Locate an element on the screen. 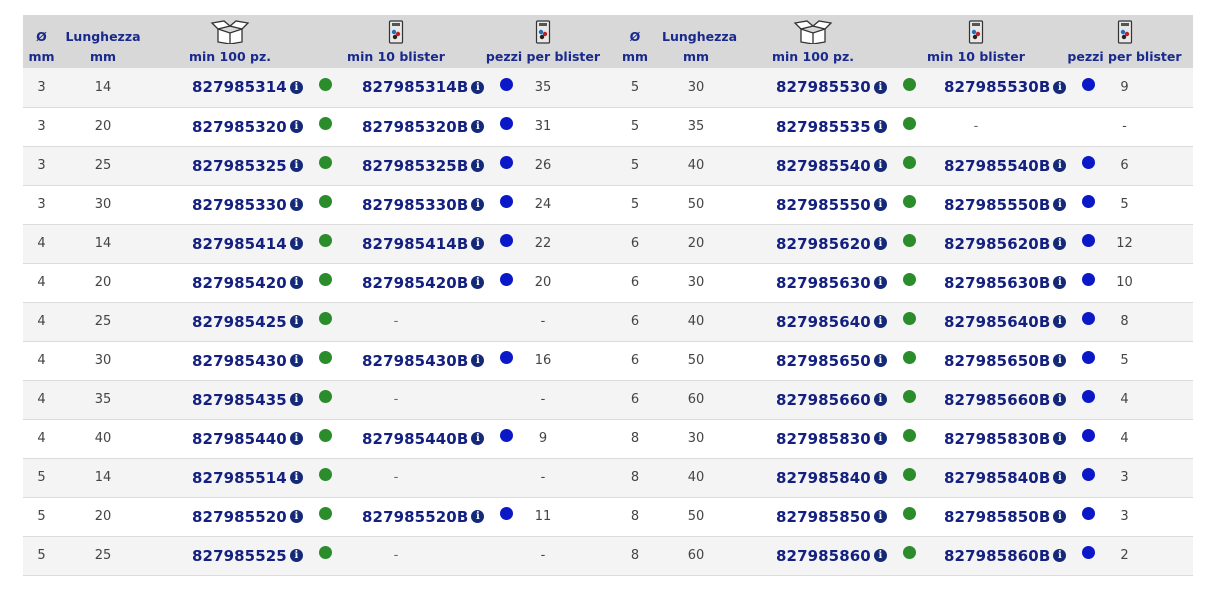 Image resolution: width=1212 pixels, height=589 pixels. product-code-link: 827985520 is located at coordinates (239, 517).